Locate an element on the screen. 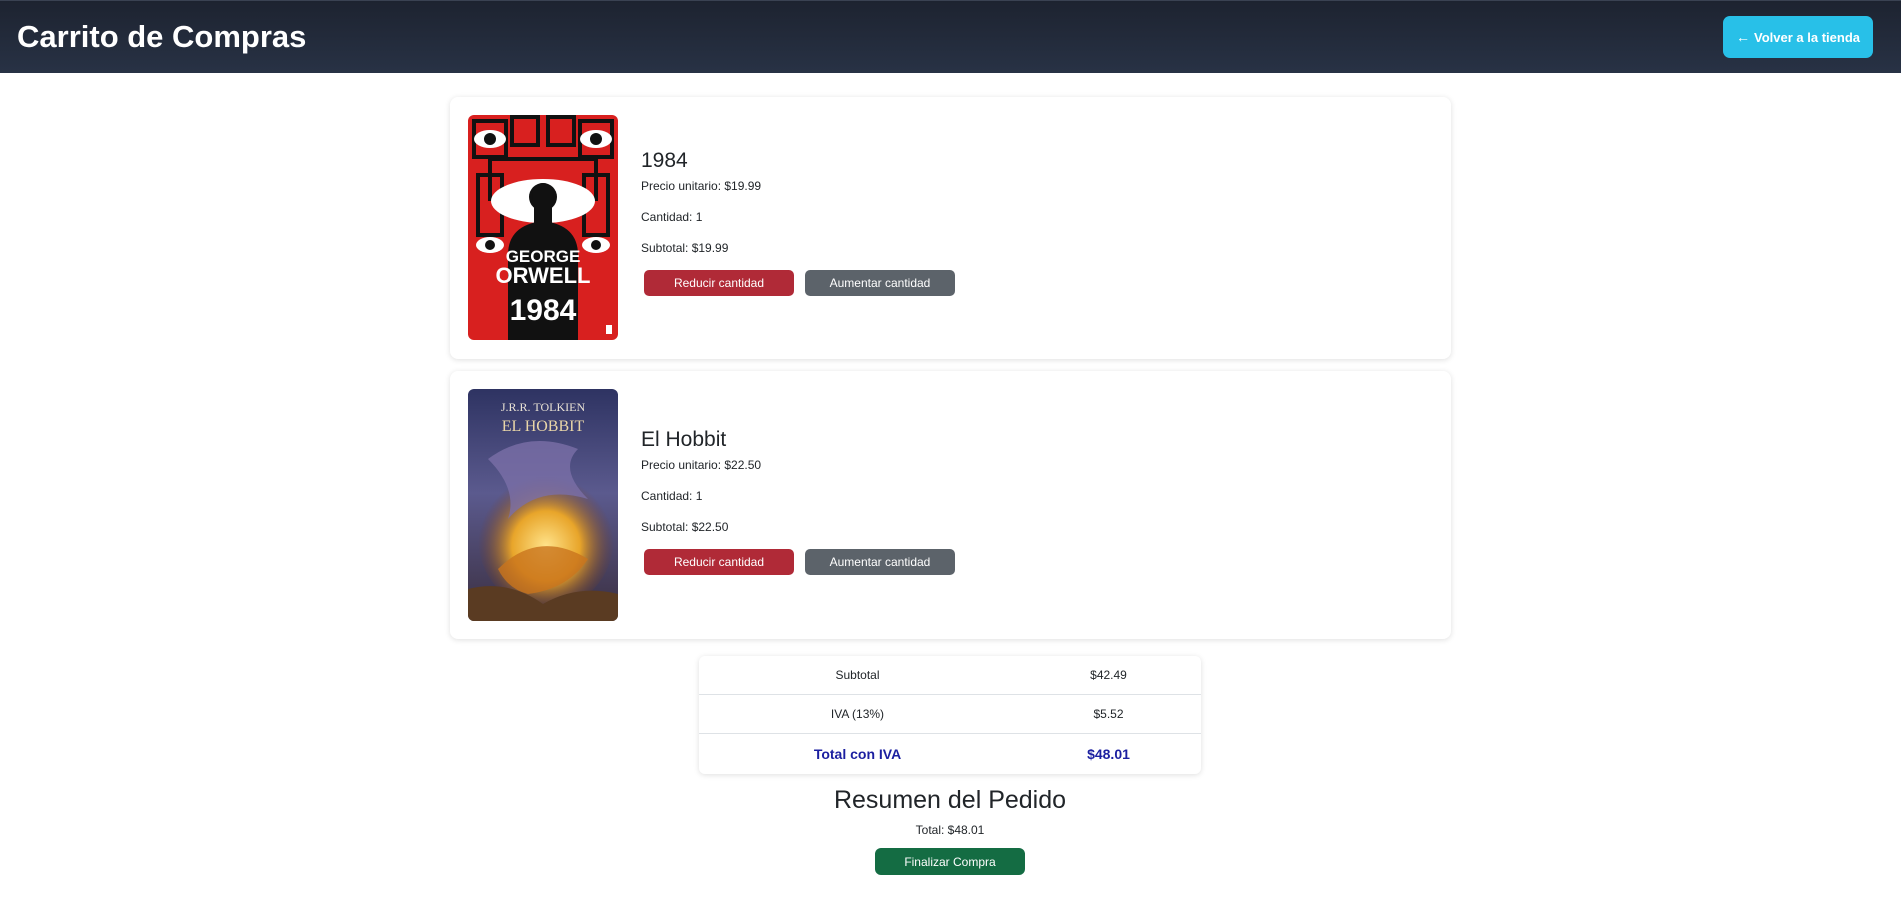 Image resolution: width=1901 pixels, height=910 pixels. cover-1984-artwork: GEORGE ORWELL 1984 is located at coordinates (543, 227).